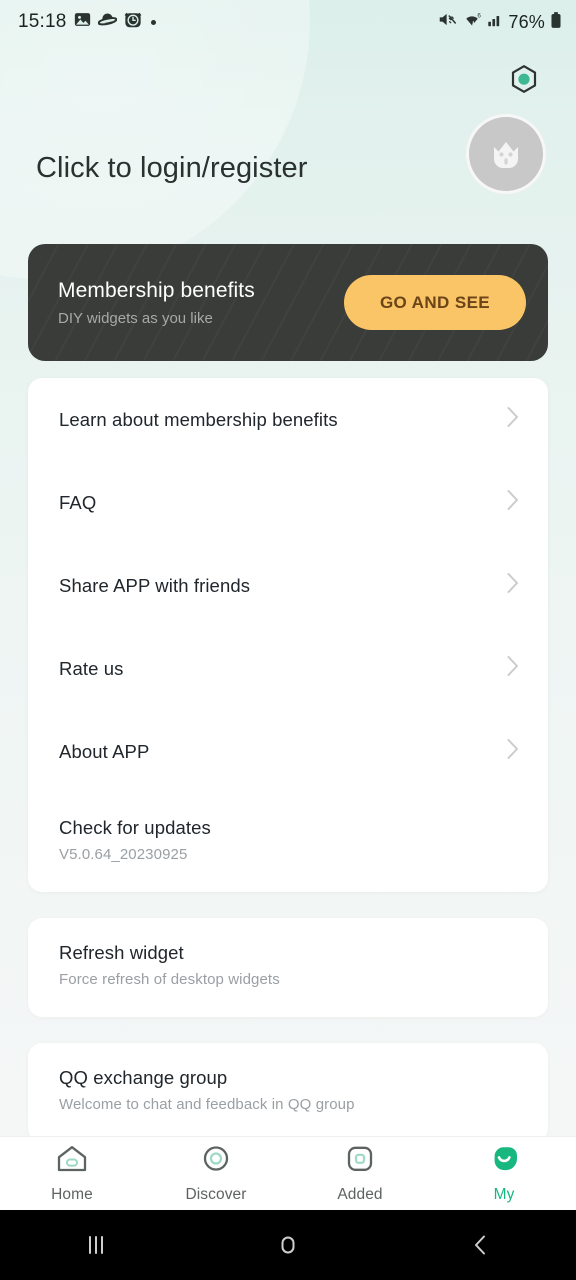 The image size is (576, 1280). What do you see at coordinates (135, 840) in the screenshot?
I see `list-item-text: Check for updates V5.0.64_20230925` at bounding box center [135, 840].